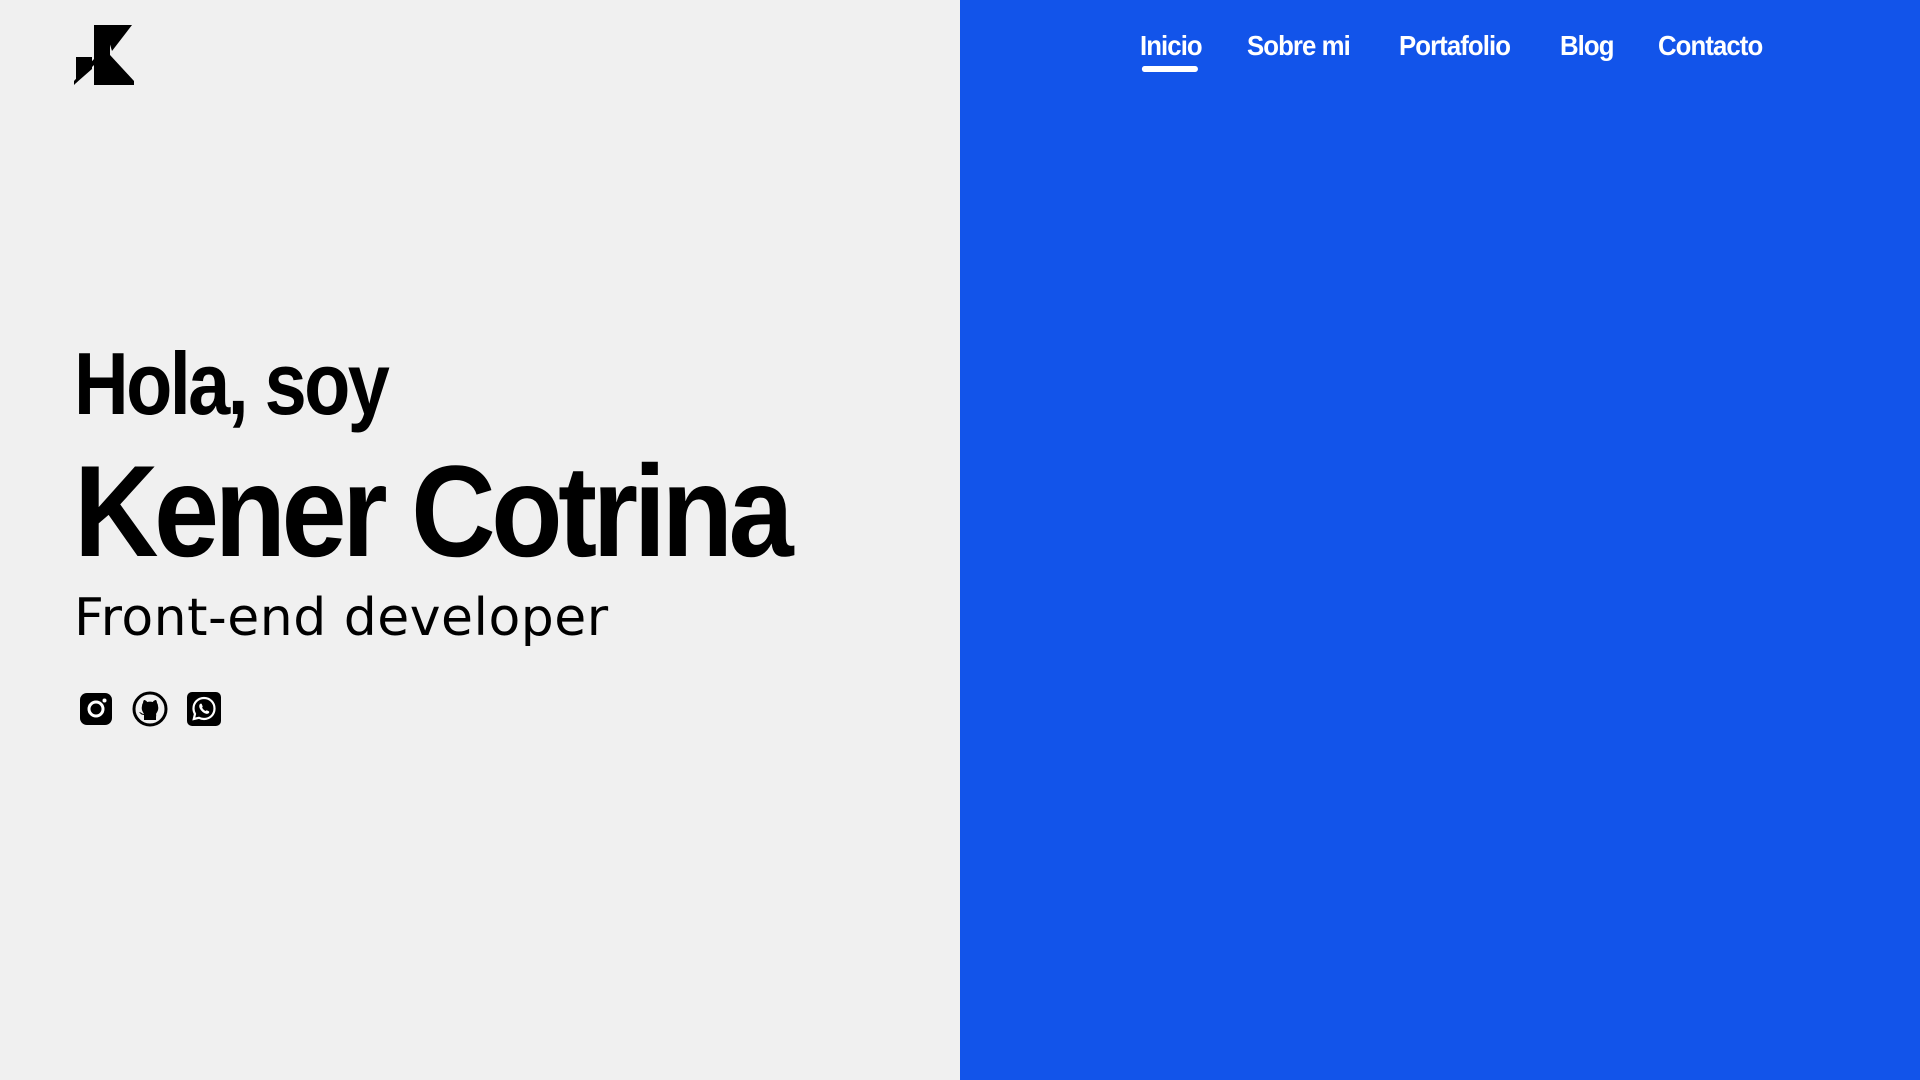 This screenshot has height=1080, width=1920. Describe the element at coordinates (1299, 50) in the screenshot. I see `nav-item-sobre-mi: Sobre mi` at that location.